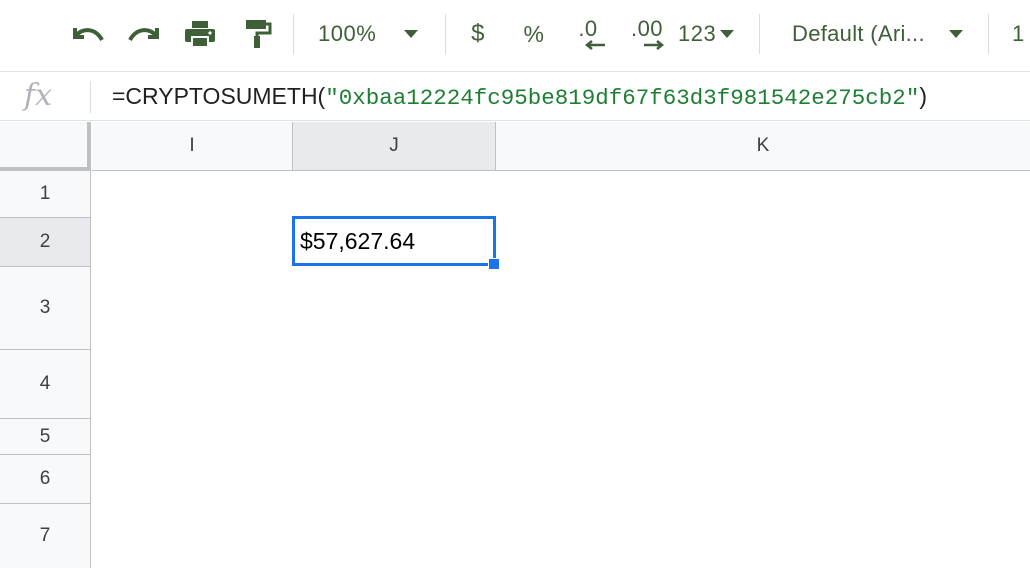 The height and width of the screenshot is (568, 1030). I want to click on undo-icon, so click(88, 35).